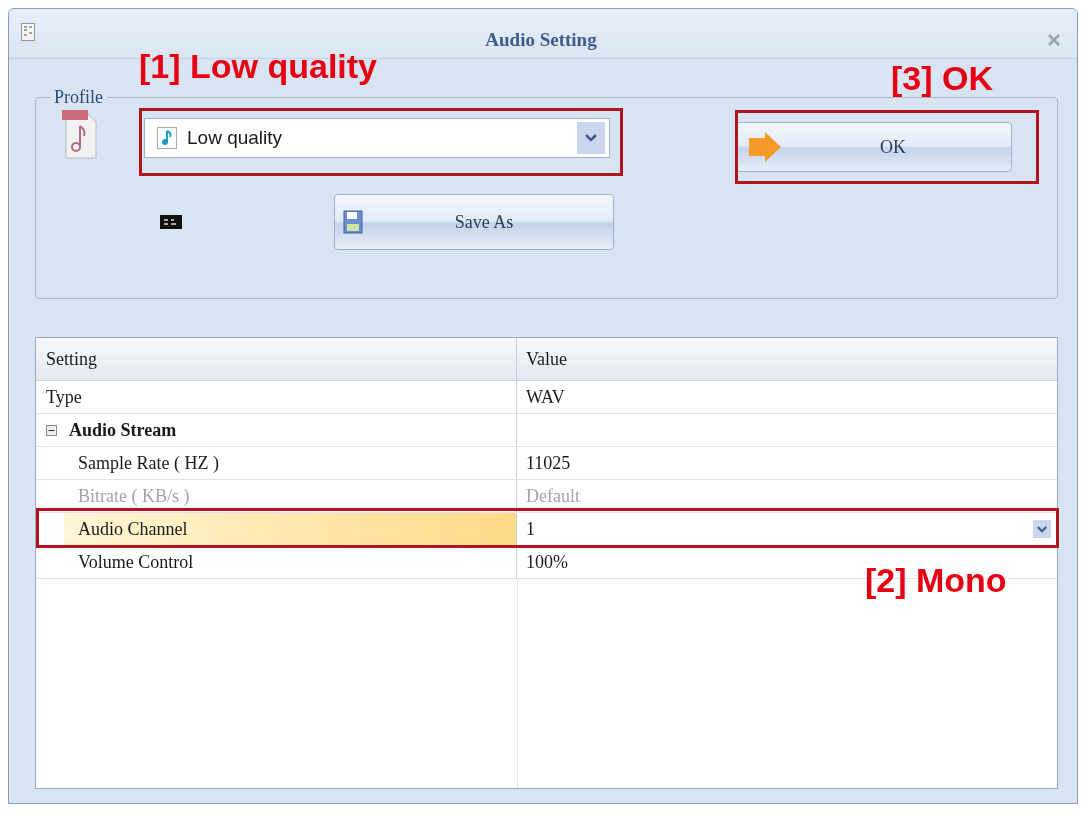 The width and height of the screenshot is (1088, 814). Describe the element at coordinates (123, 430) in the screenshot. I see `group-name: Audio Stream` at that location.